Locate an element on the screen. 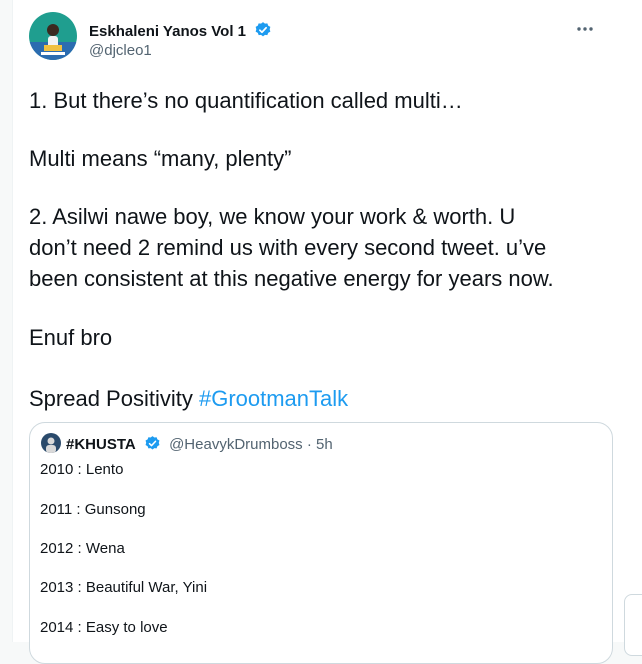  quoted-header: #KHUSTA @HeavykDrumboss · 5h is located at coordinates (199, 446).